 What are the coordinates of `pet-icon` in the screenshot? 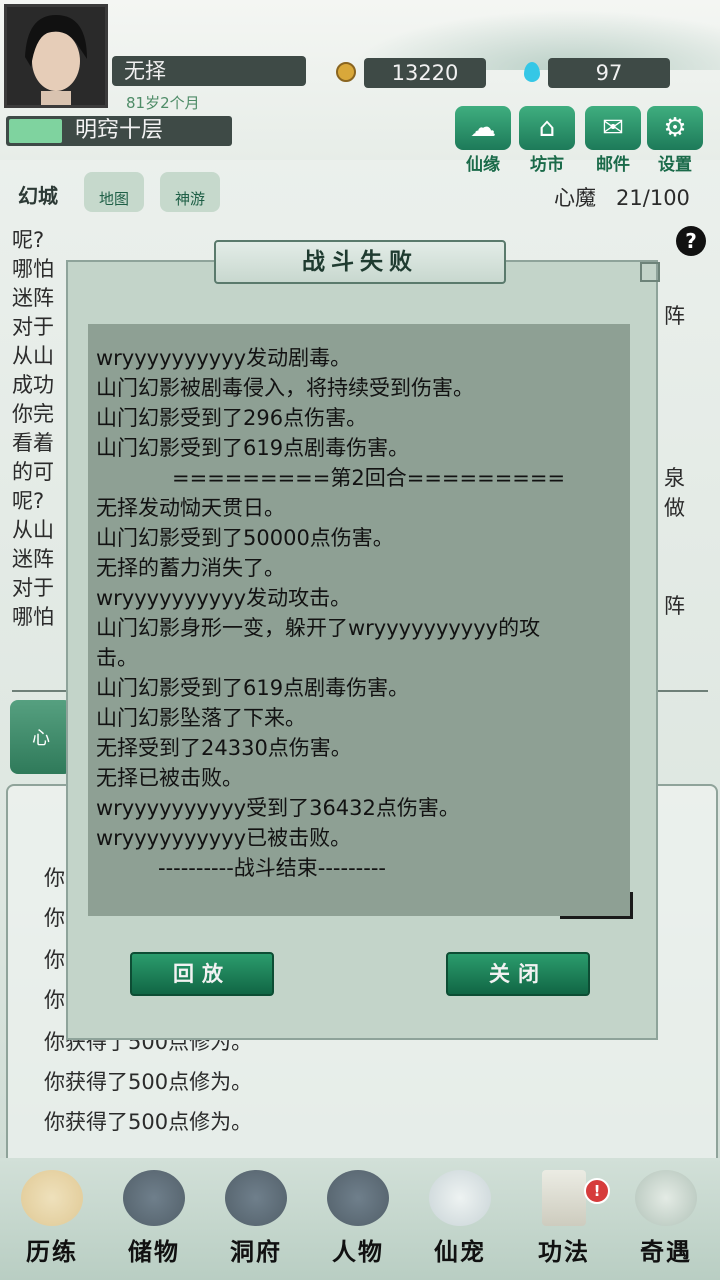 It's located at (460, 1198).